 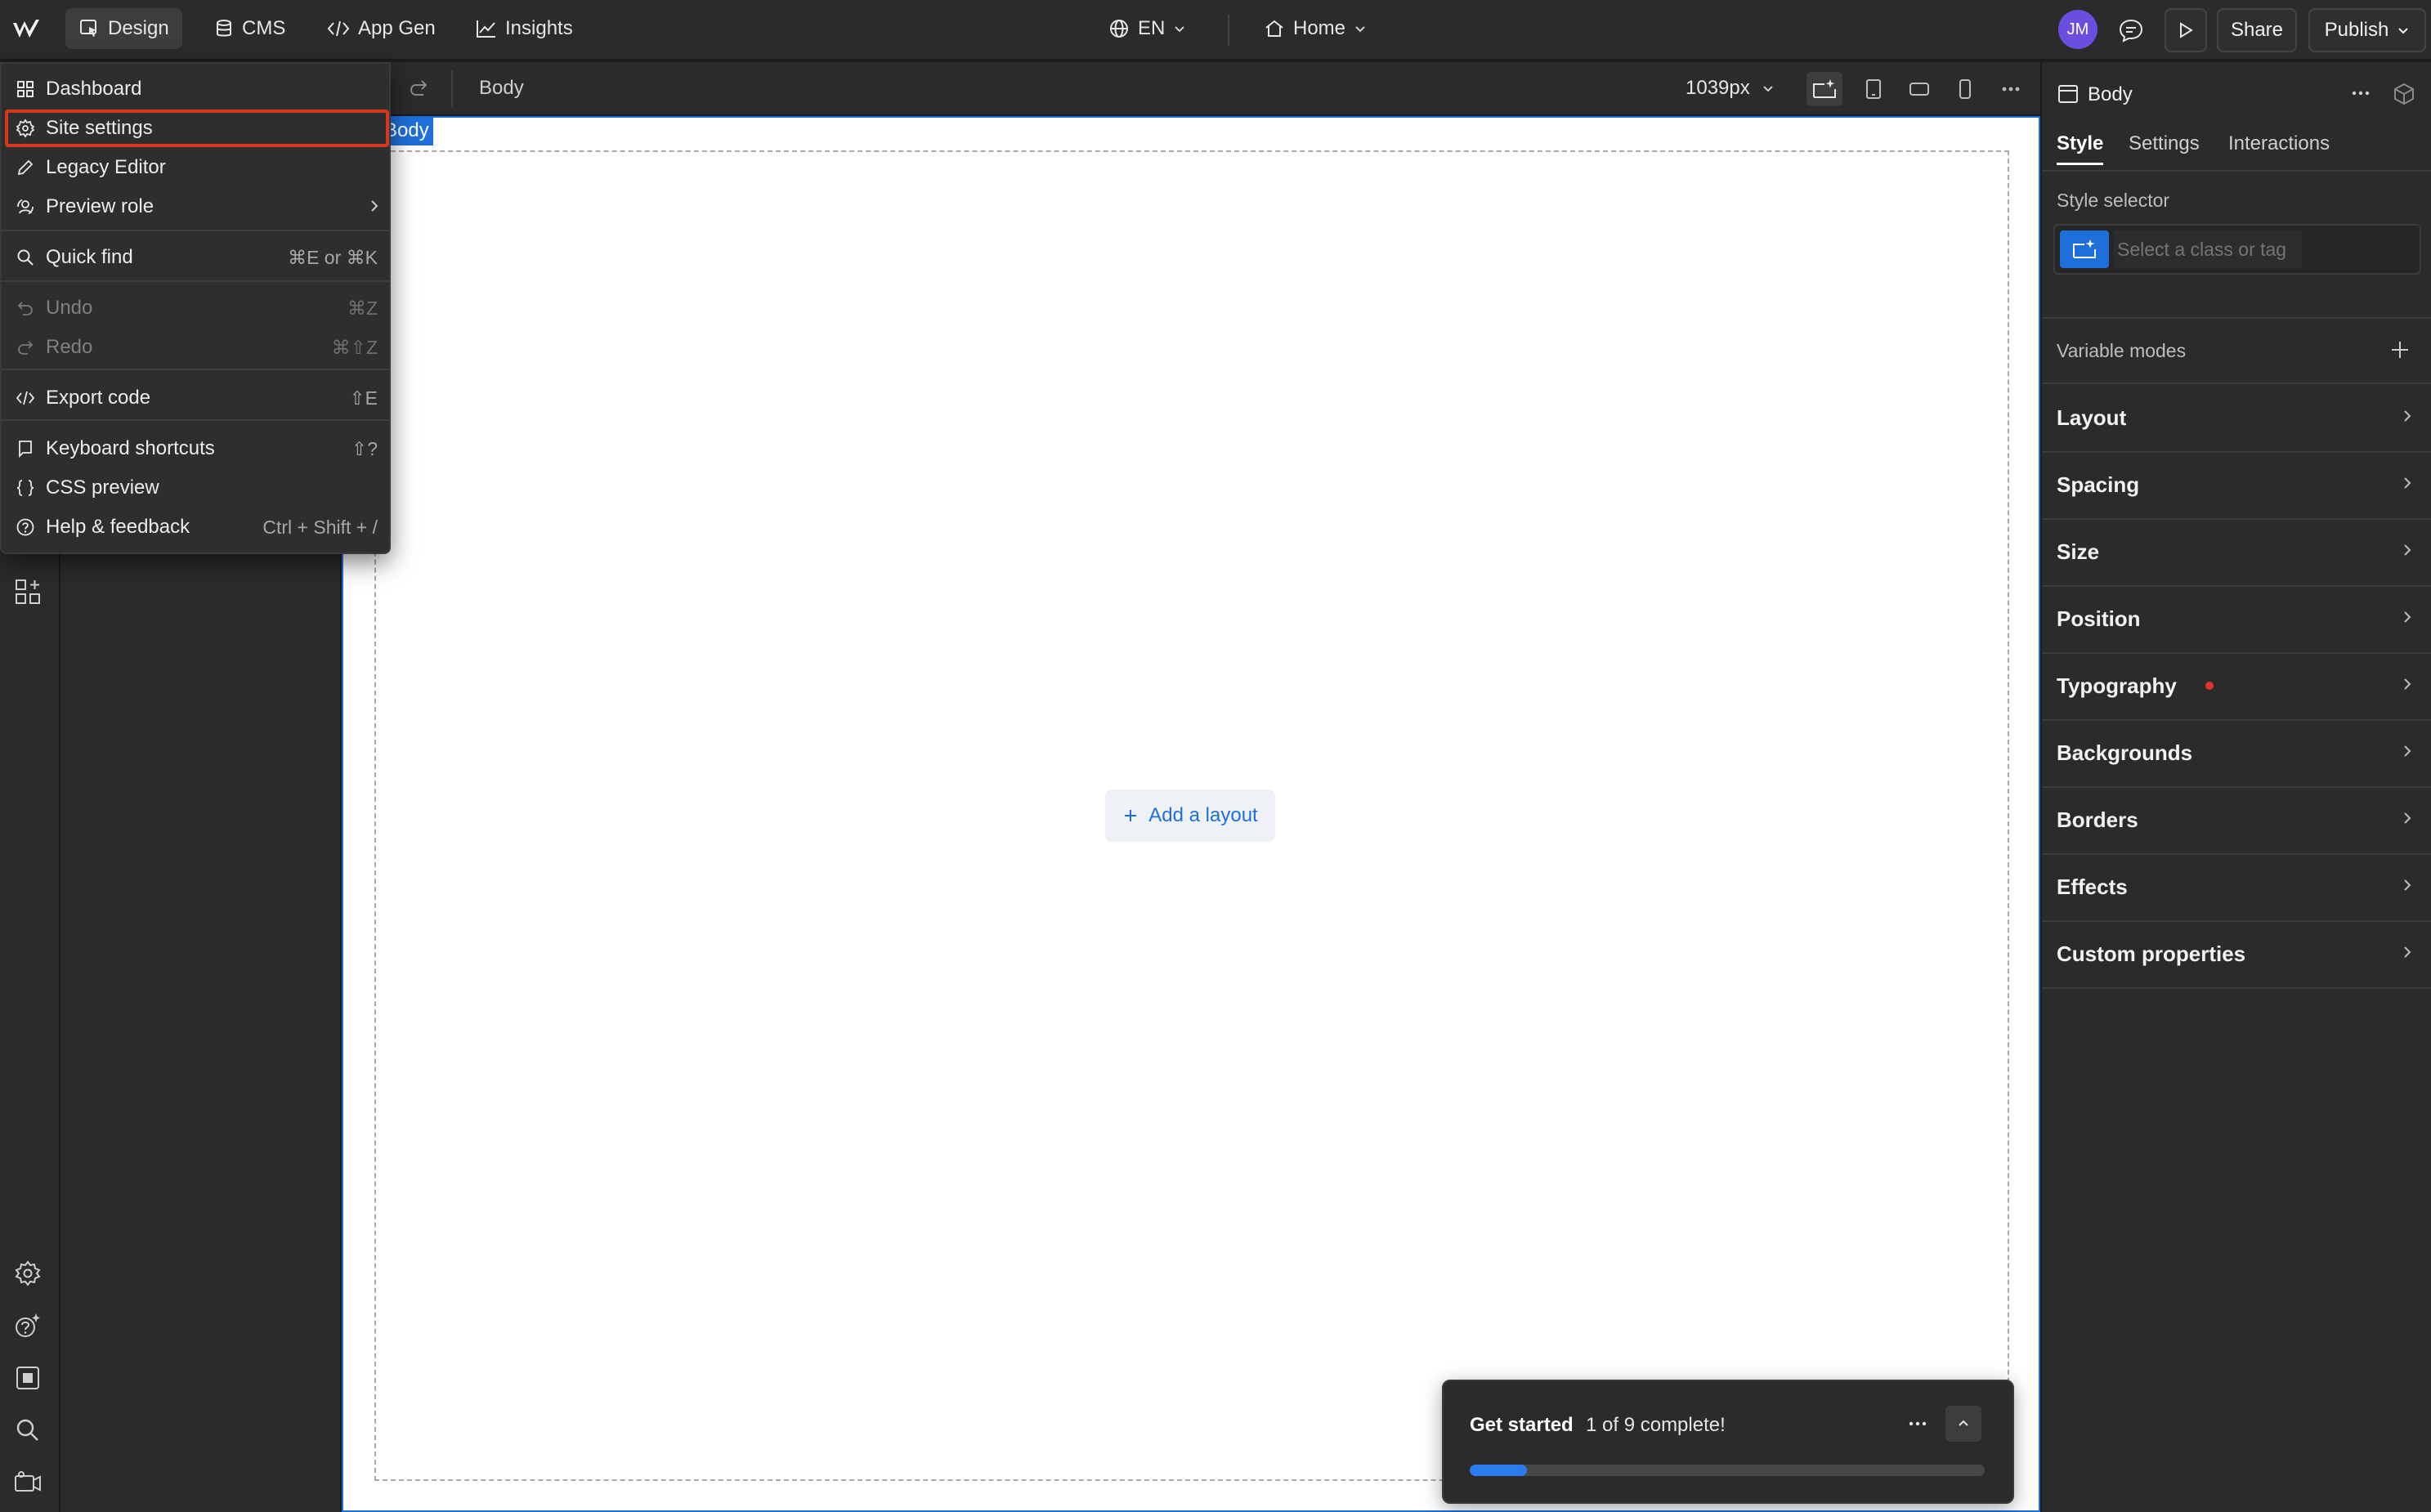 What do you see at coordinates (2236, 318) in the screenshot?
I see `selector-divider` at bounding box center [2236, 318].